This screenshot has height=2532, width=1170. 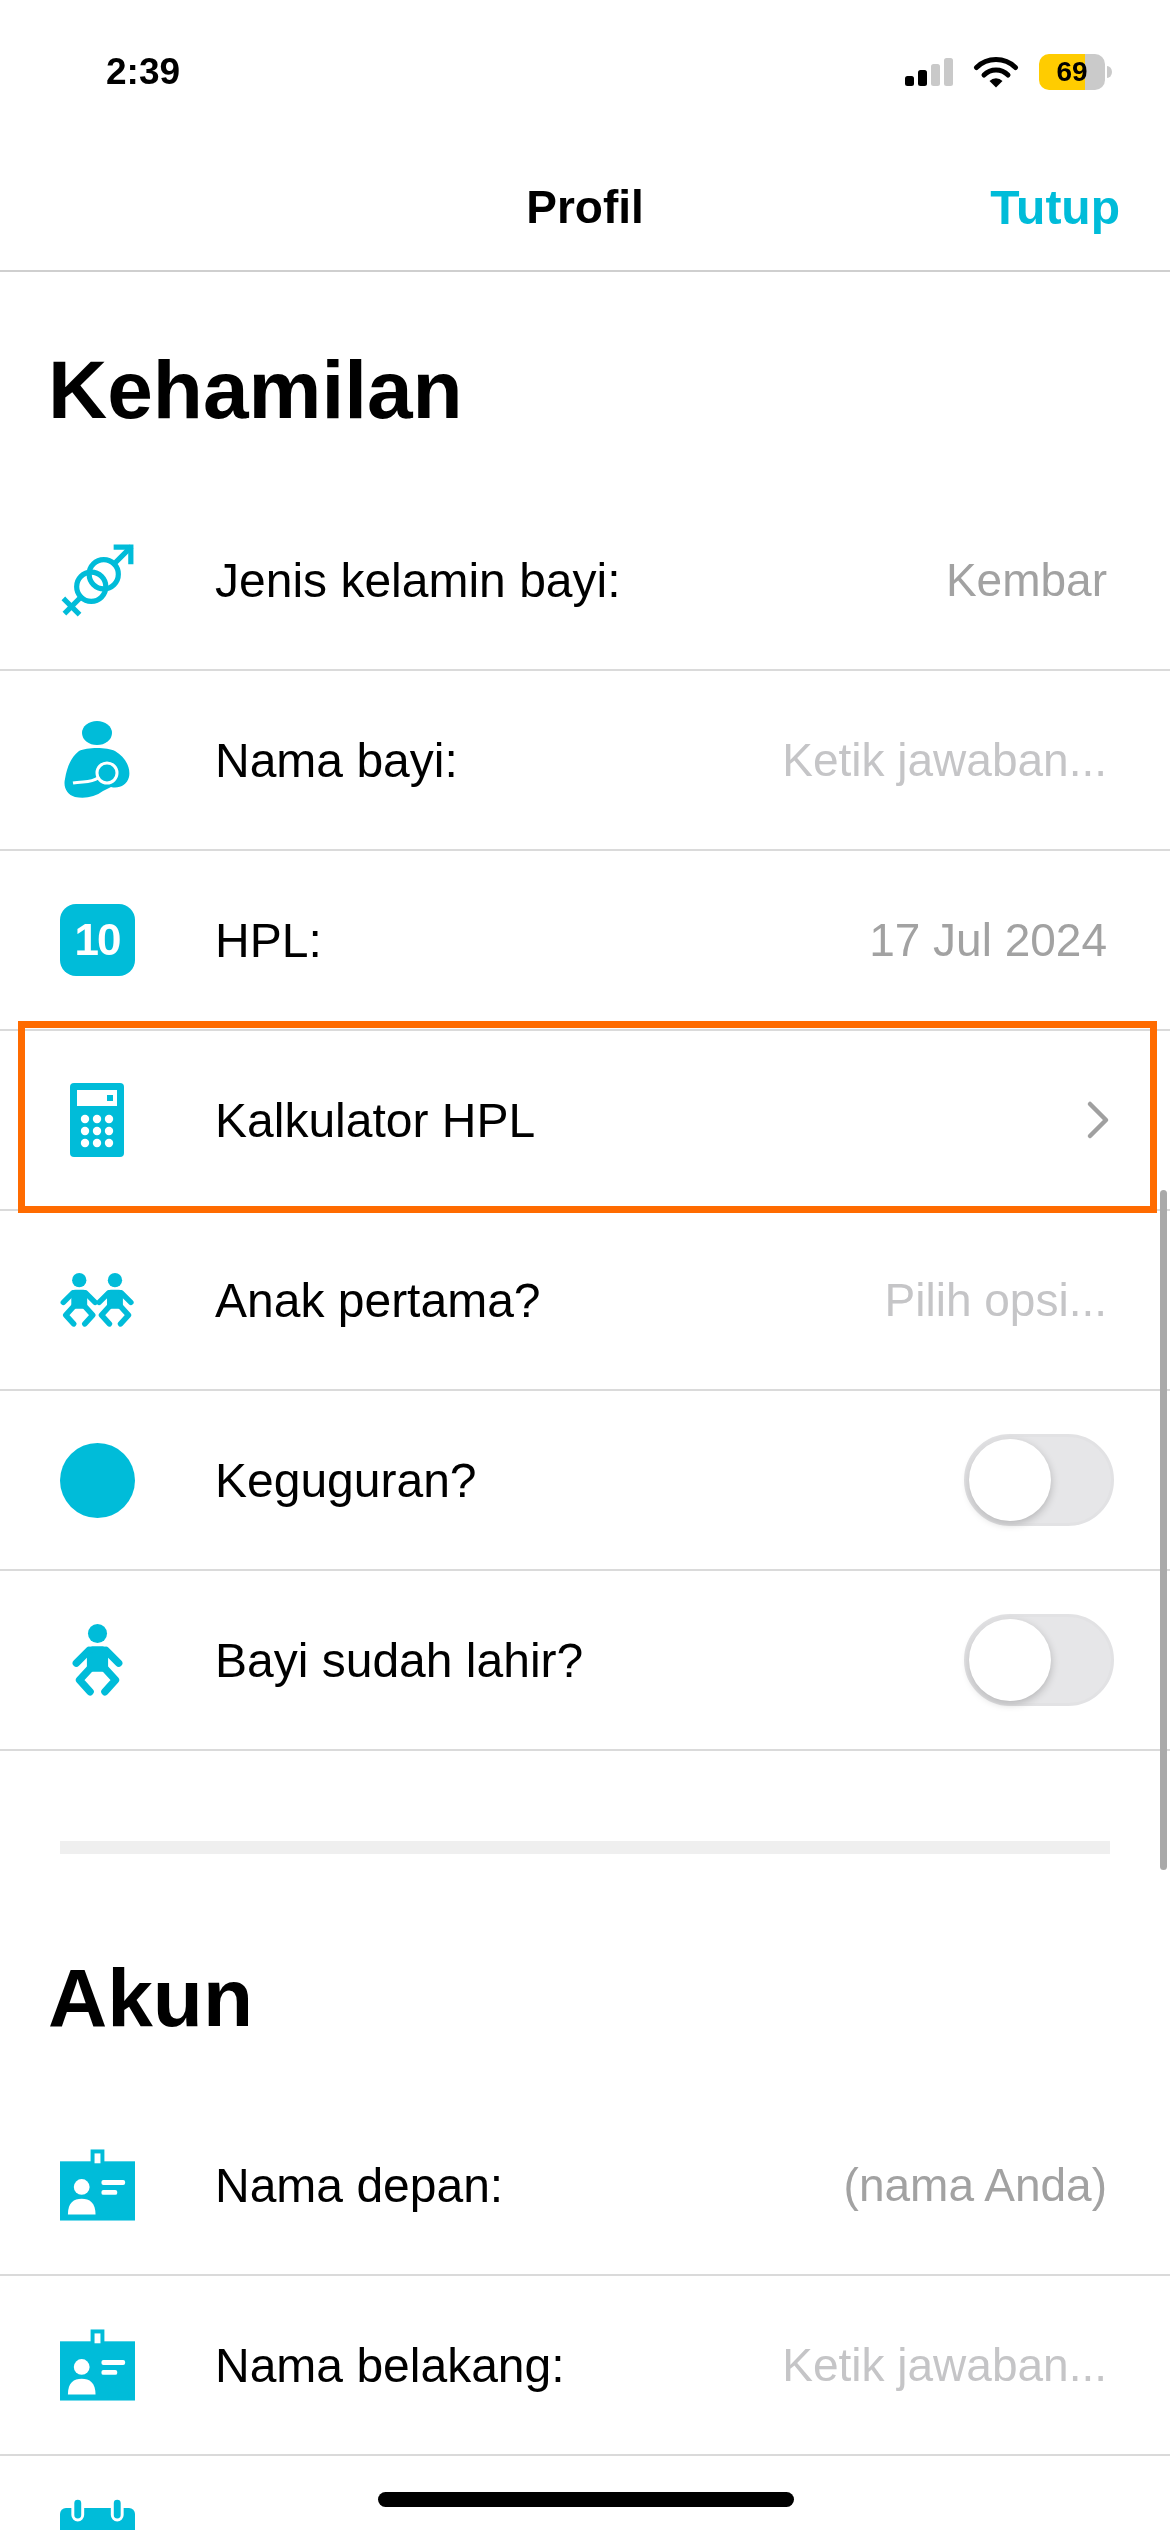 I want to click on two-babies-icon, so click(x=97, y=1300).